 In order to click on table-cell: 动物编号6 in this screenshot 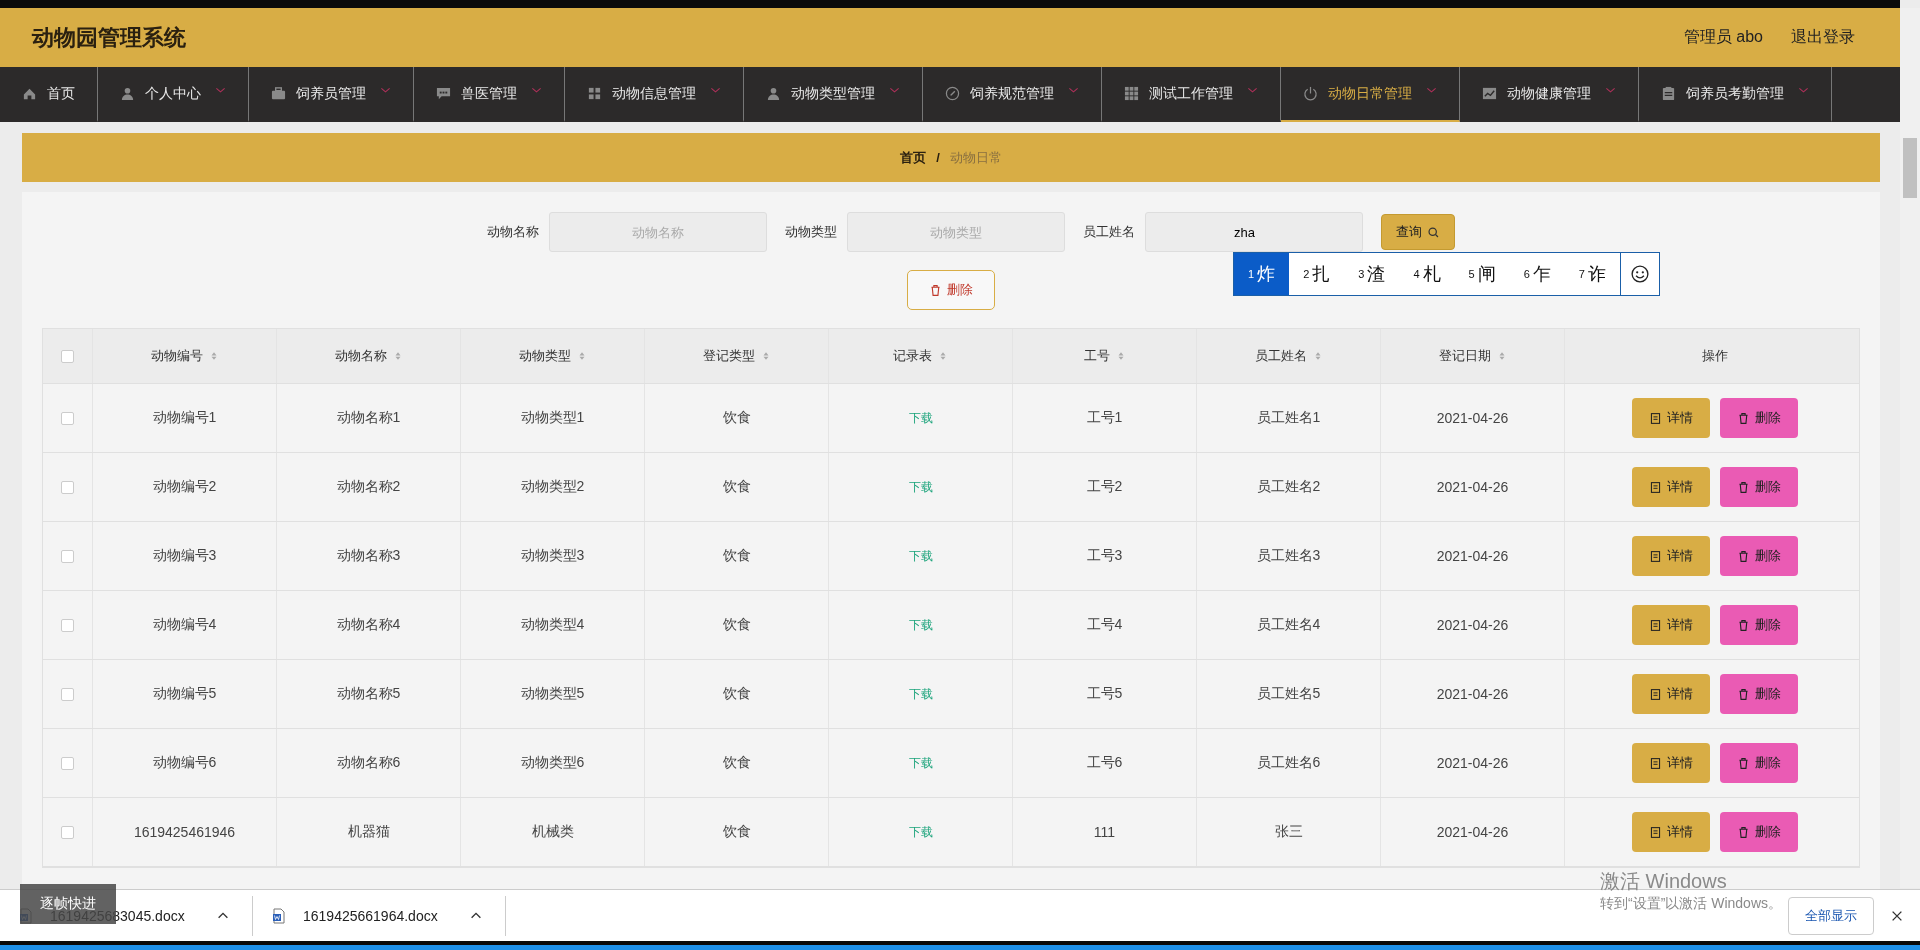, I will do `click(184, 763)`.